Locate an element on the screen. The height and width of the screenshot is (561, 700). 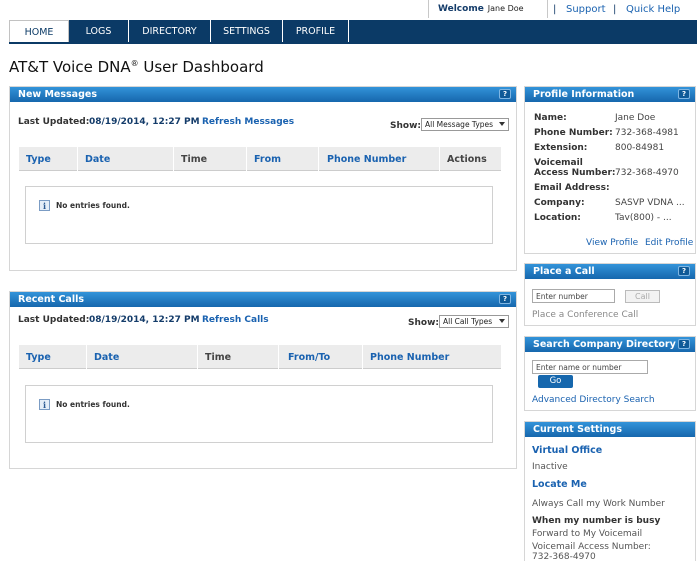
locate-me-status: Always Call my Work Number is located at coordinates (598, 504).